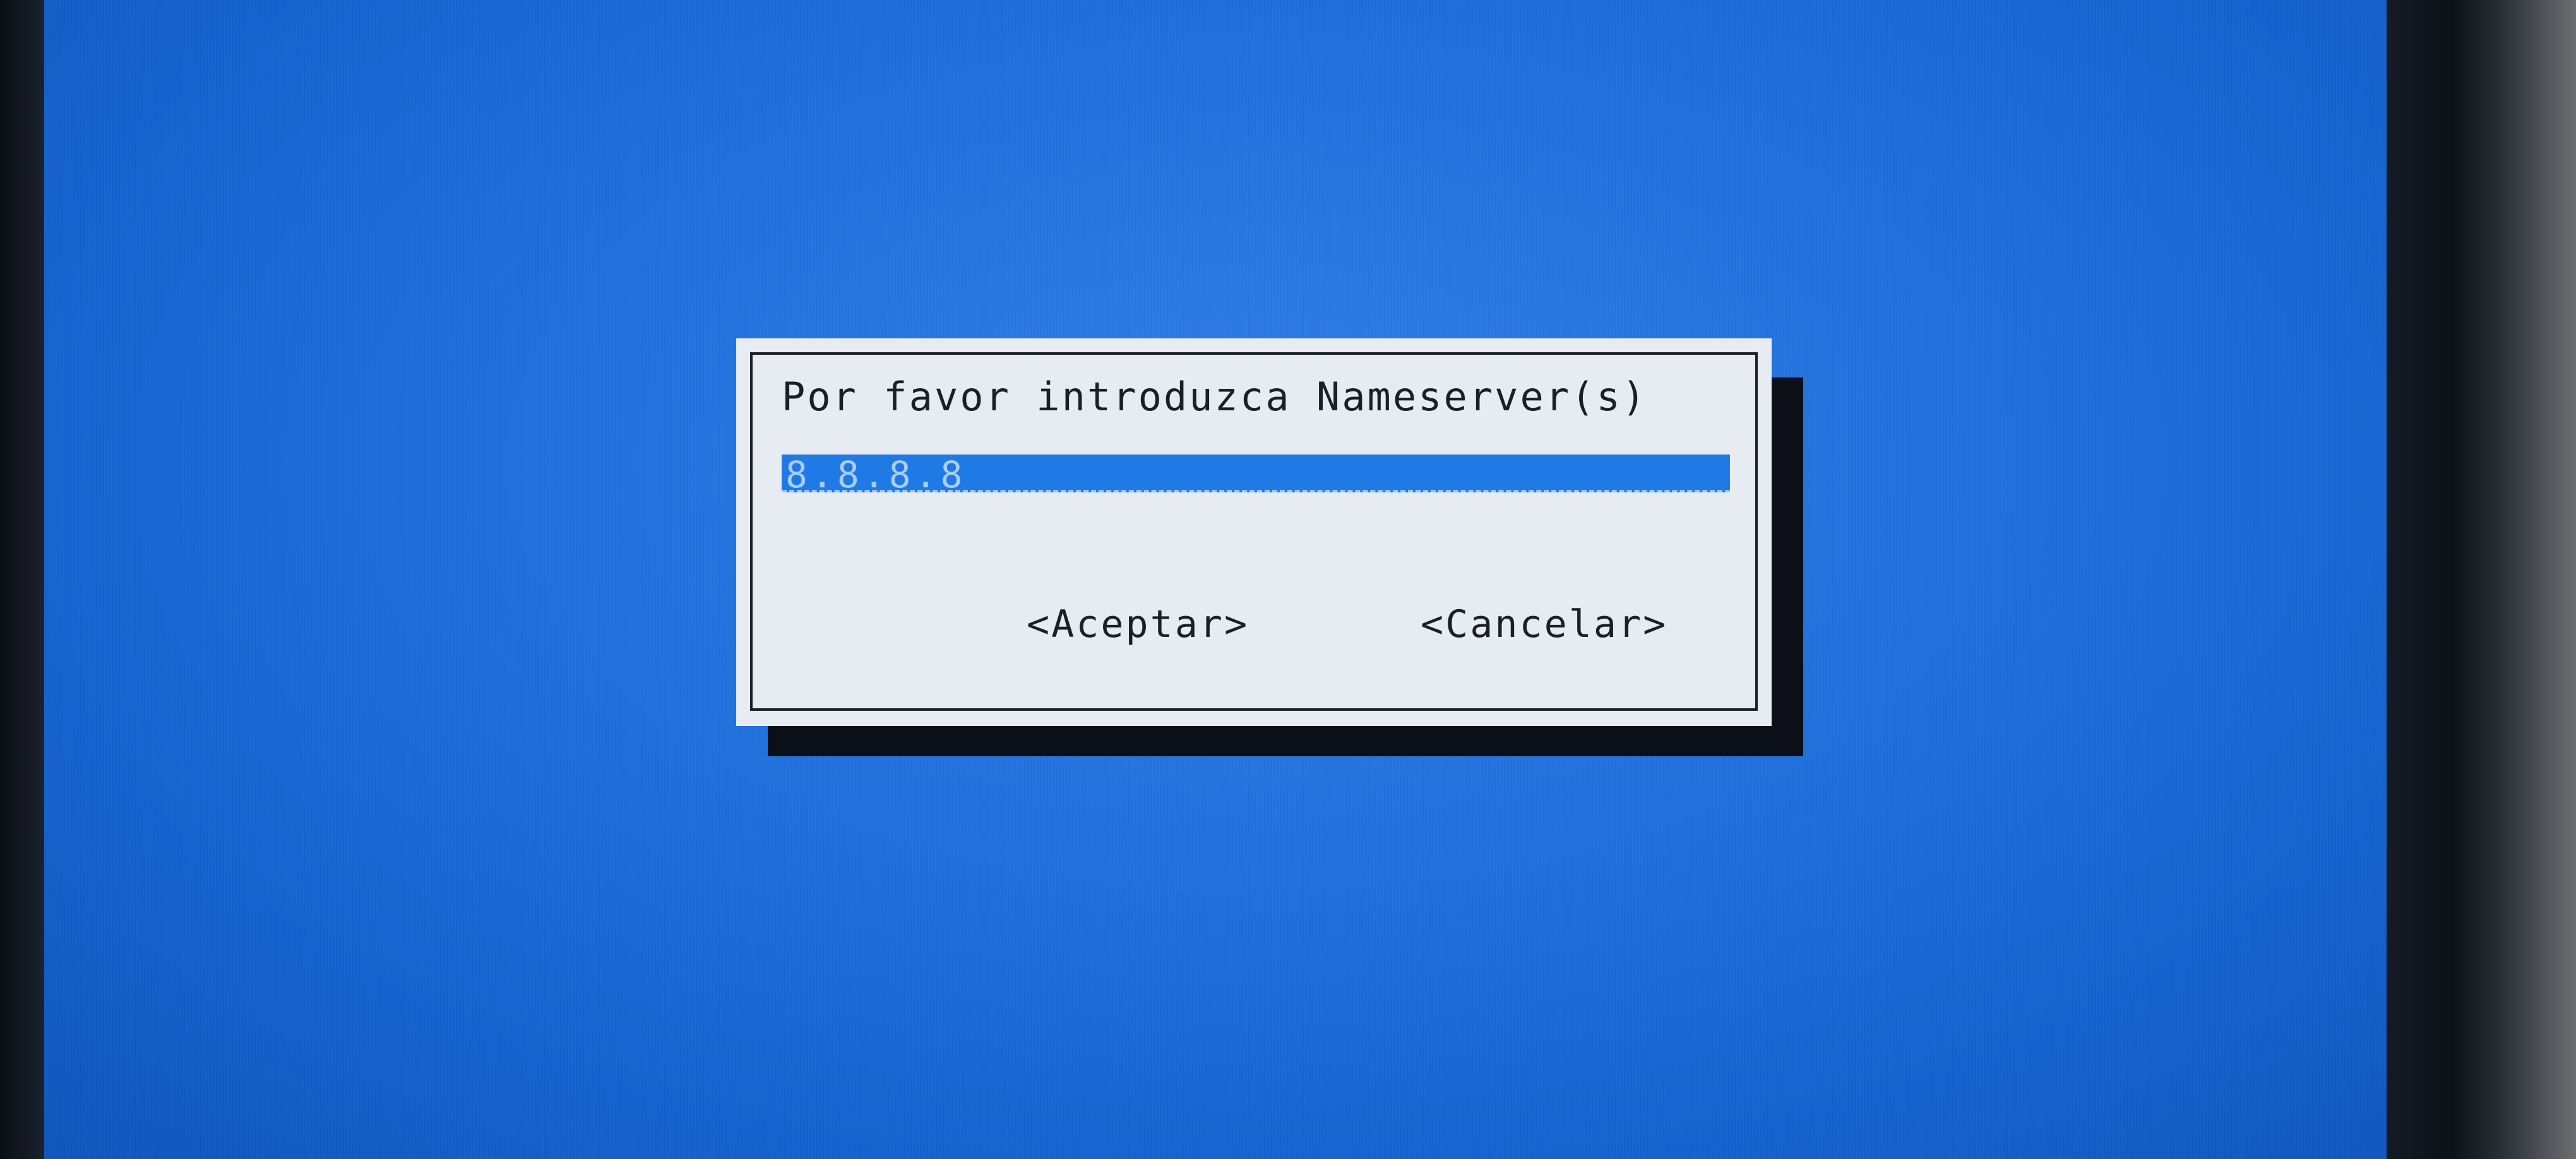 The image size is (2576, 1159). What do you see at coordinates (1544, 624) in the screenshot?
I see `cancel-button: <Cancelar>` at bounding box center [1544, 624].